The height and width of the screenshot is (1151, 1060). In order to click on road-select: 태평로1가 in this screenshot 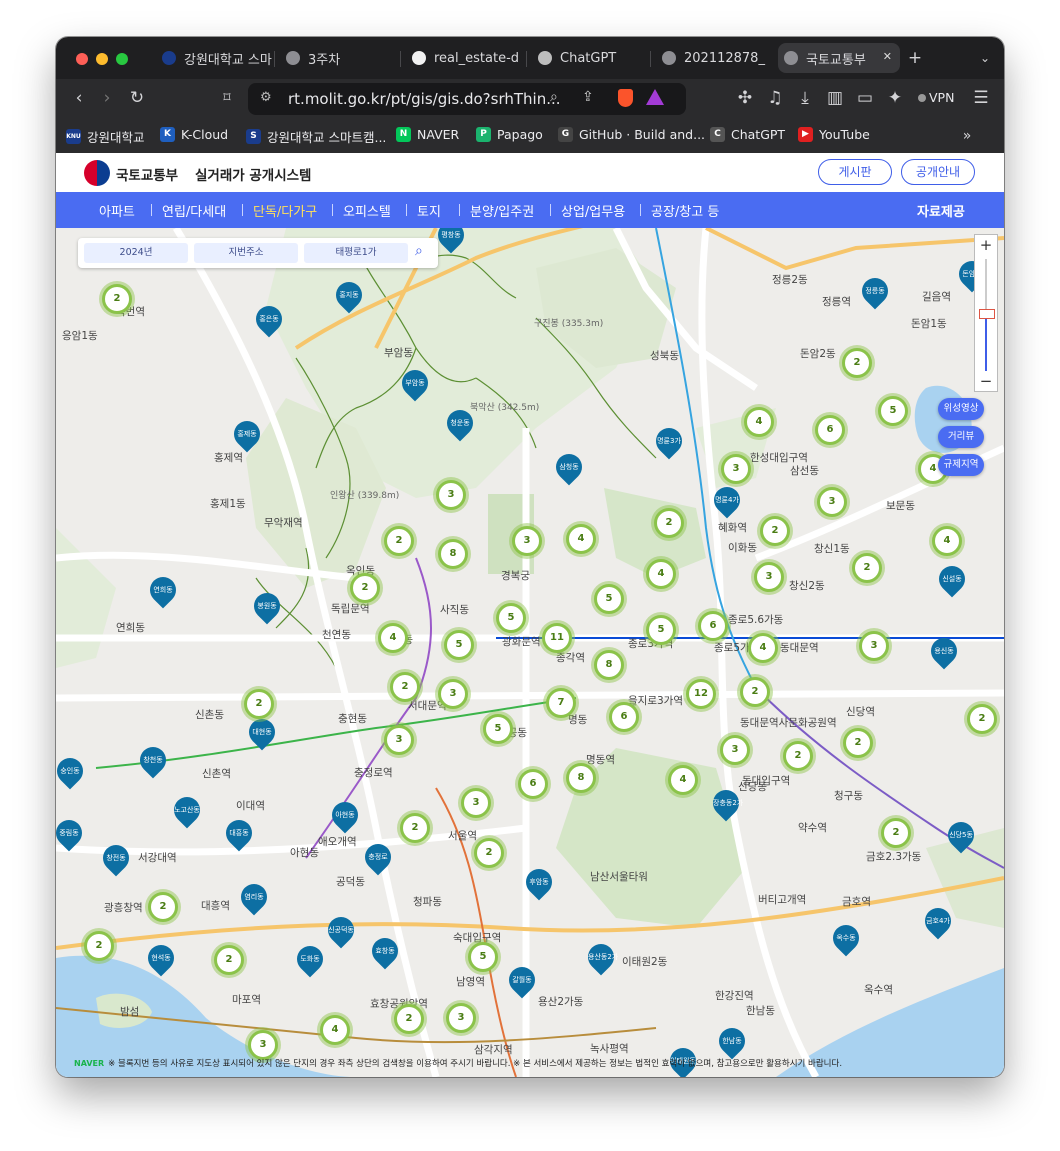, I will do `click(356, 253)`.